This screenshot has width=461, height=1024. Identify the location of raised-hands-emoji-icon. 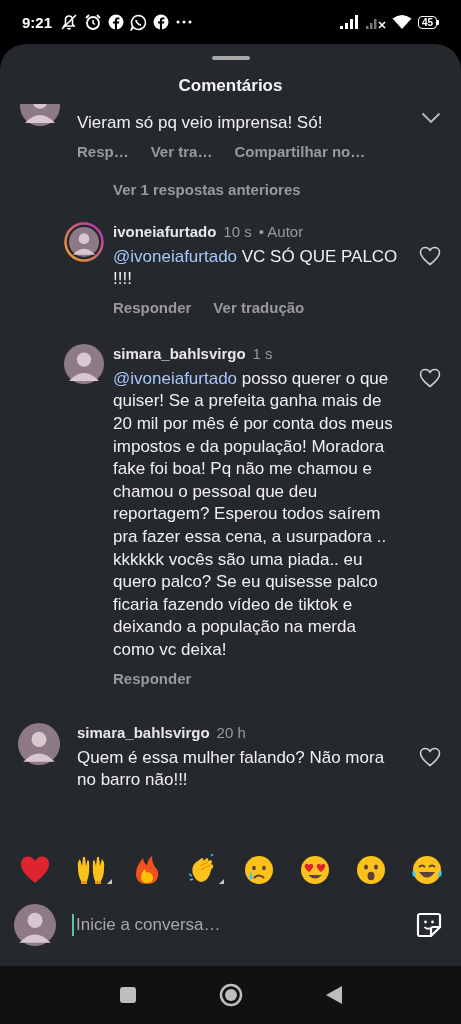
(91, 870).